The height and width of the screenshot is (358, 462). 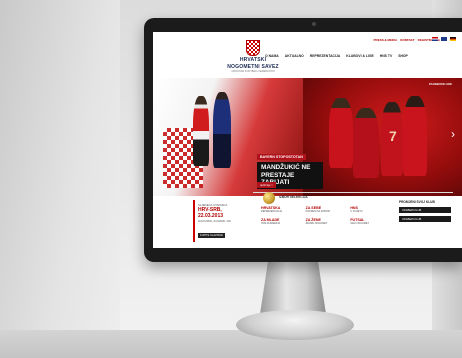 What do you see at coordinates (231, 344) in the screenshot?
I see `desk-surface` at bounding box center [231, 344].